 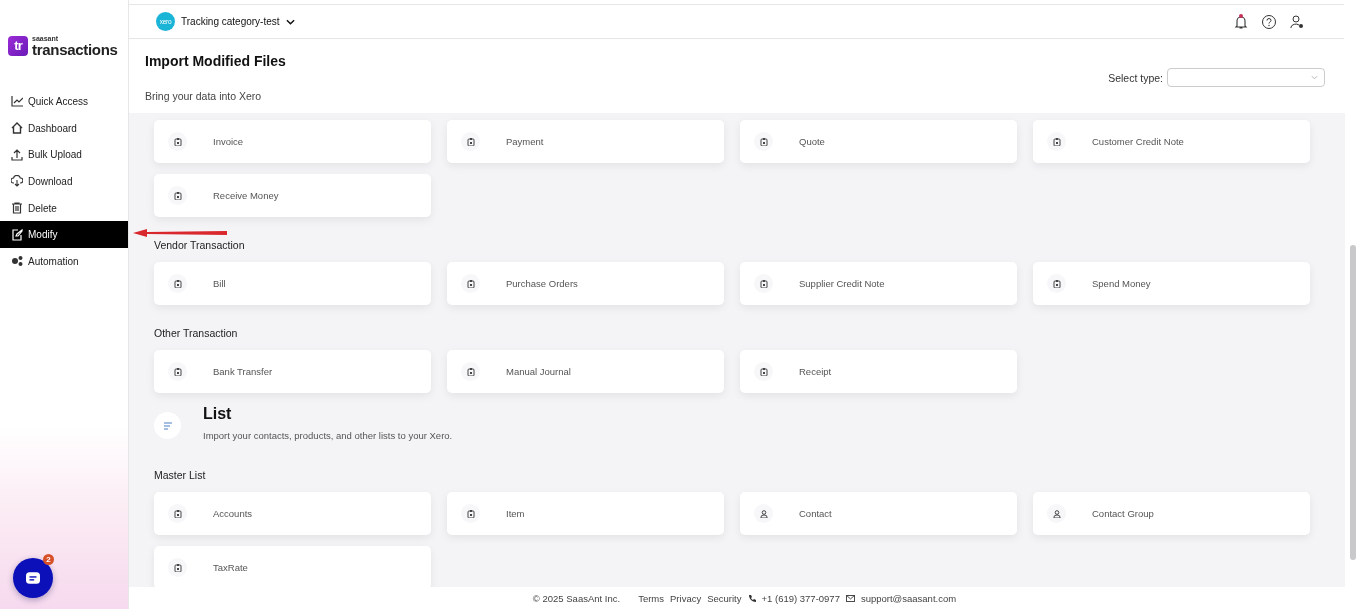 I want to click on sidebar-item: Automation, so click(x=64, y=261).